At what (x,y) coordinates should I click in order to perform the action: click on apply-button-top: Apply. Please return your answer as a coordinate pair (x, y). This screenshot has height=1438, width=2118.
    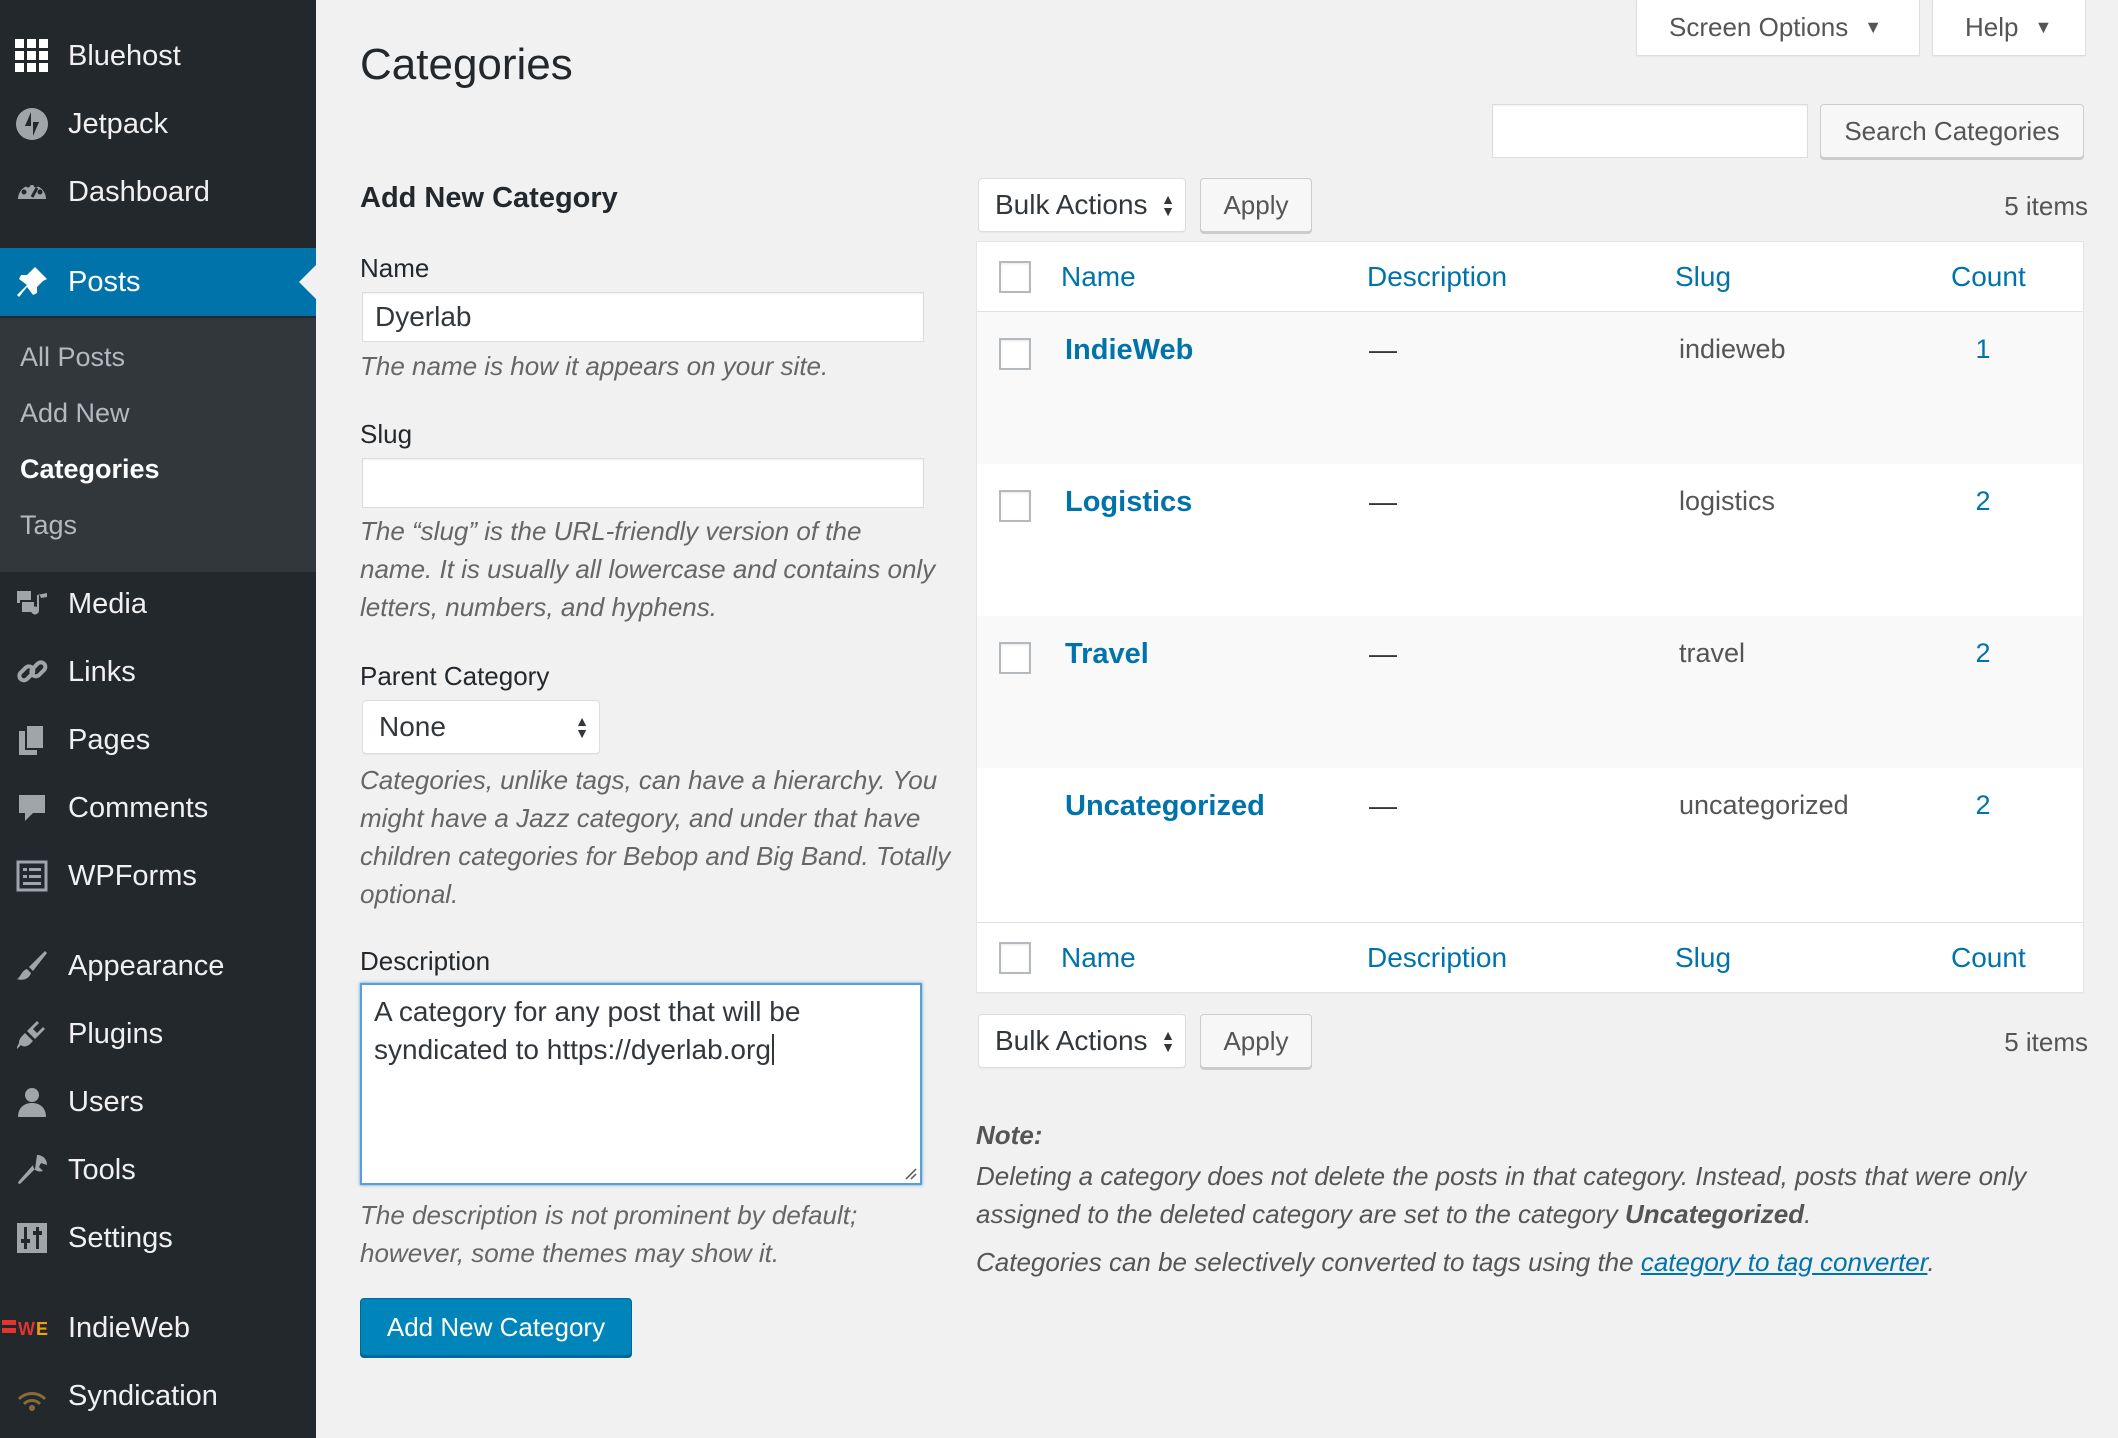
    Looking at the image, I should click on (1256, 205).